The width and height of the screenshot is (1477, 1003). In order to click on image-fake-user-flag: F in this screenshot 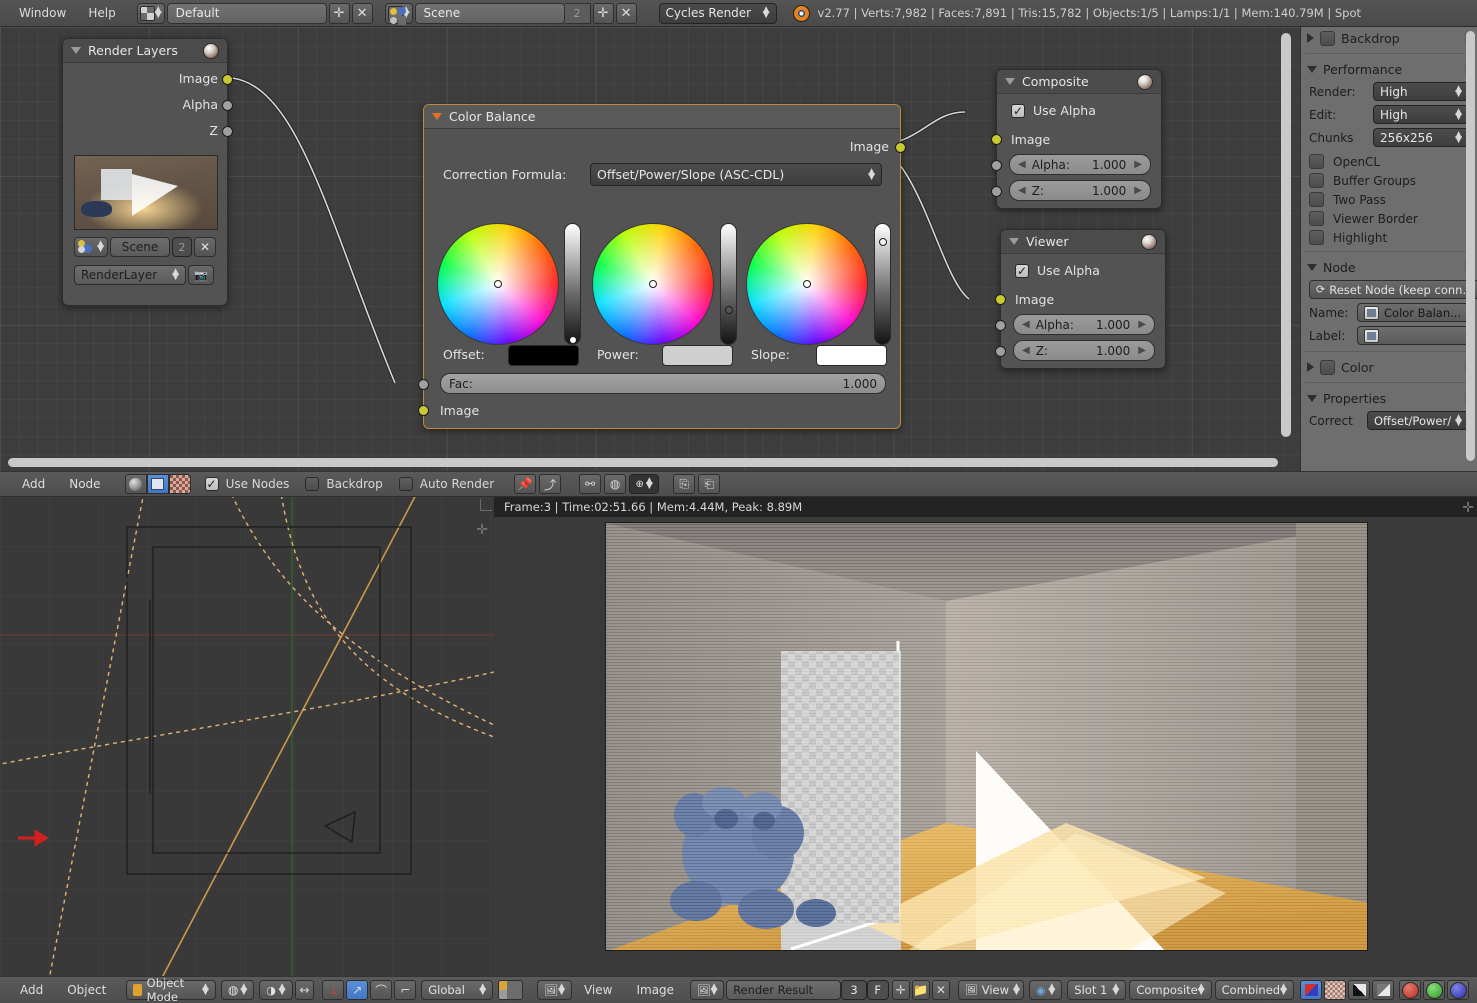, I will do `click(877, 990)`.